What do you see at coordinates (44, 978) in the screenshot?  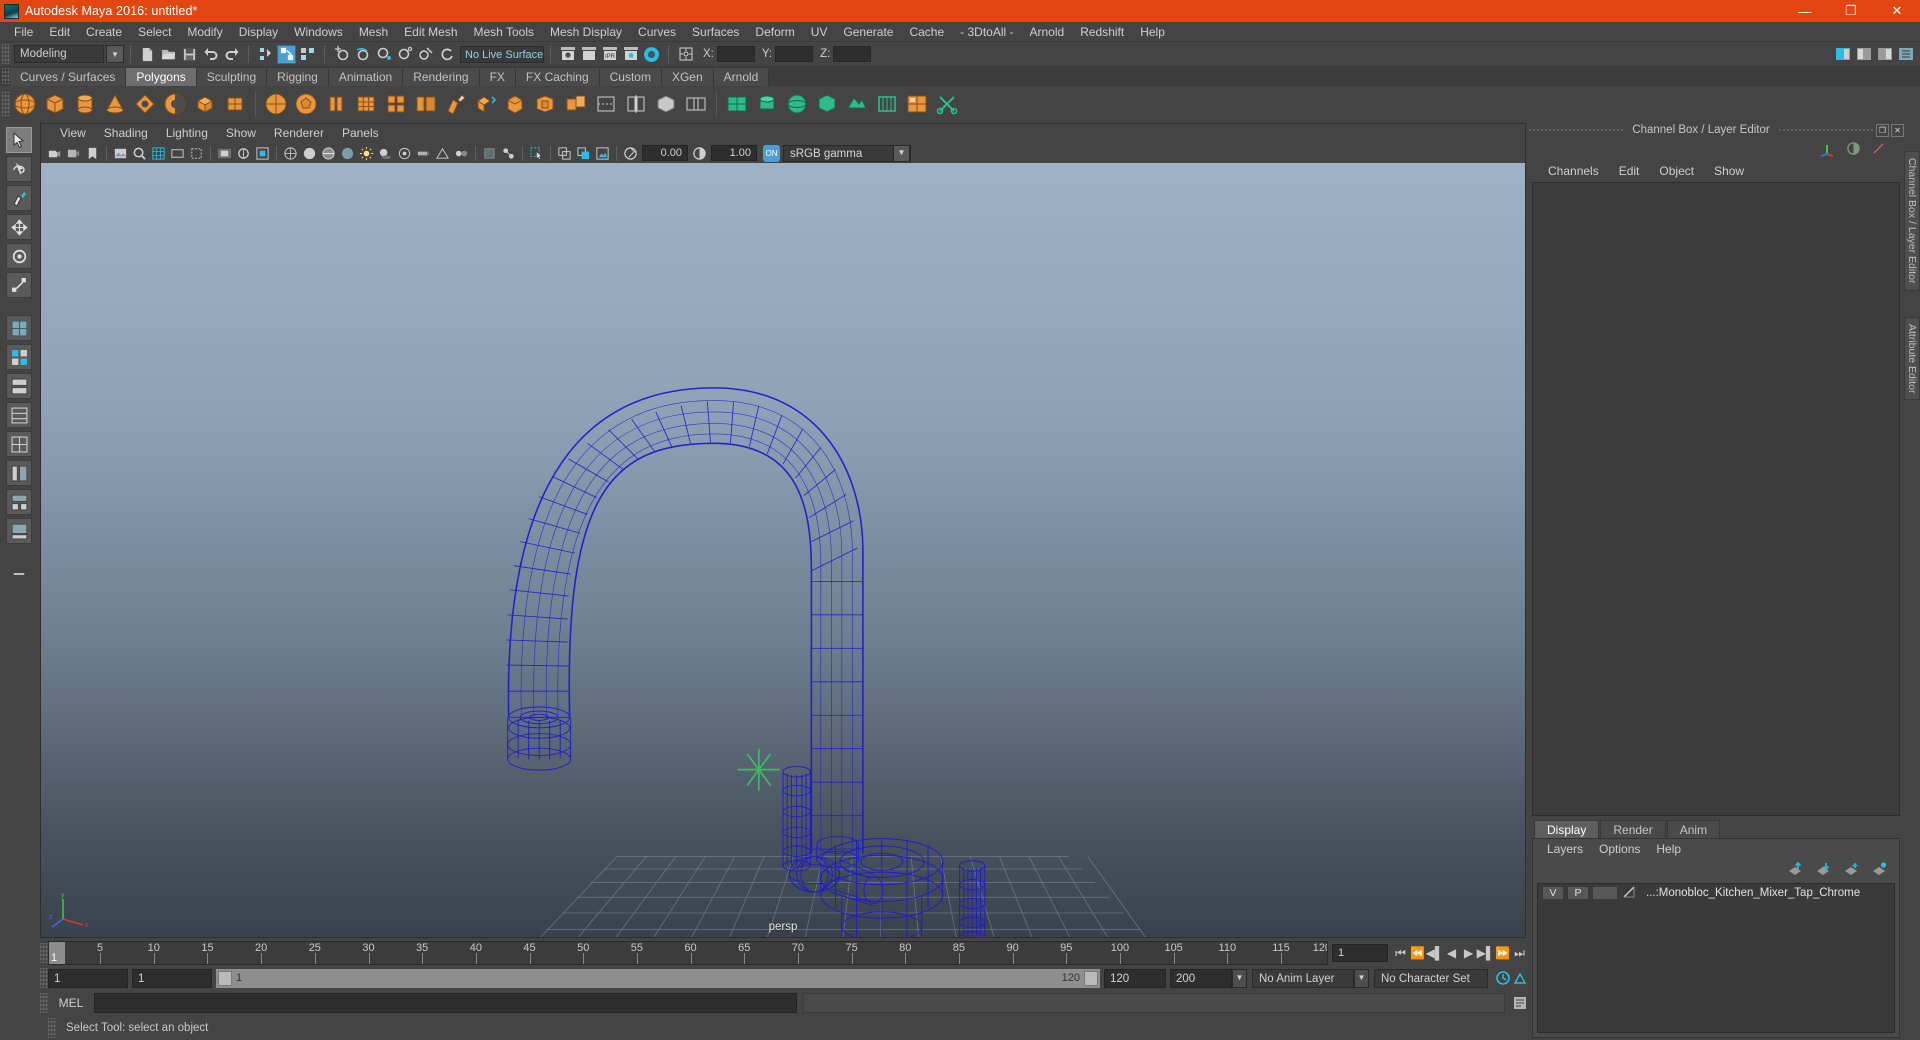 I see `range-slider-grip` at bounding box center [44, 978].